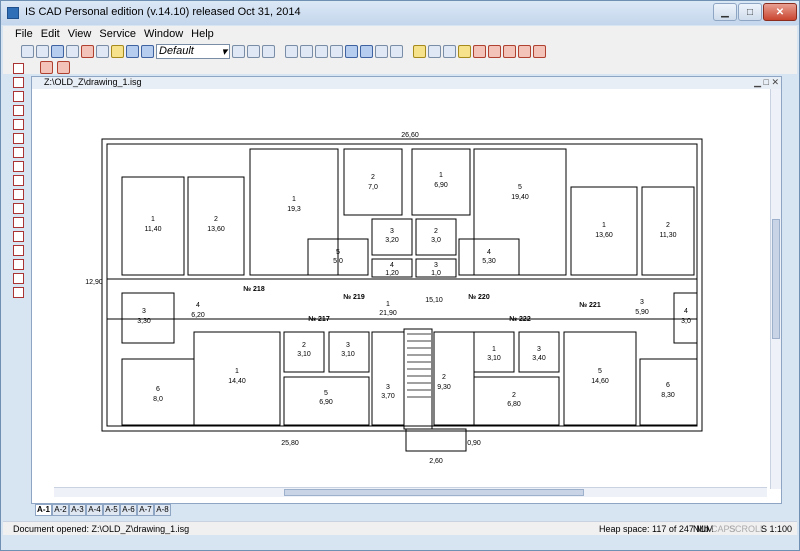  I want to click on horizontal-scrollbar, so click(410, 492).